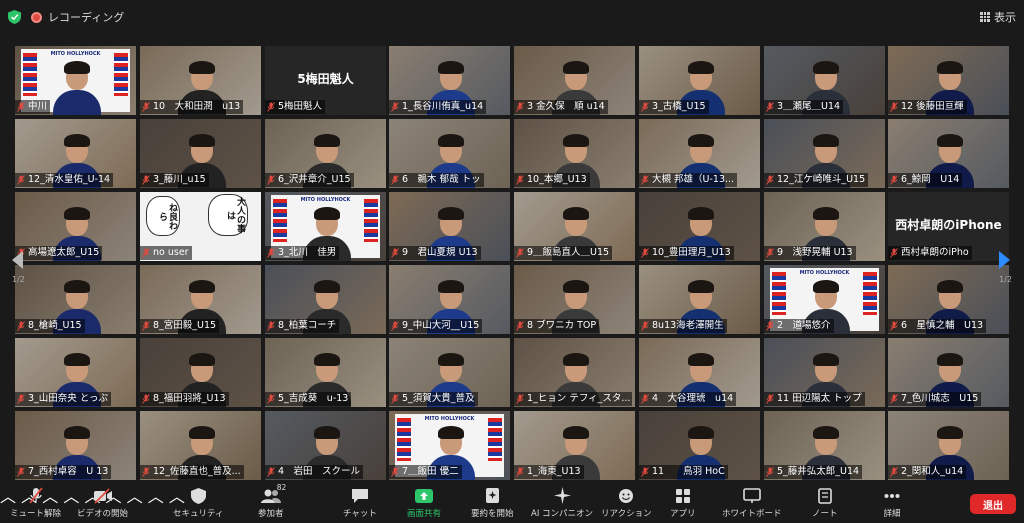 This screenshot has width=1024, height=523. What do you see at coordinates (824, 80) in the screenshot?
I see `participant-tile: 3＿瀬尾＿U14` at bounding box center [824, 80].